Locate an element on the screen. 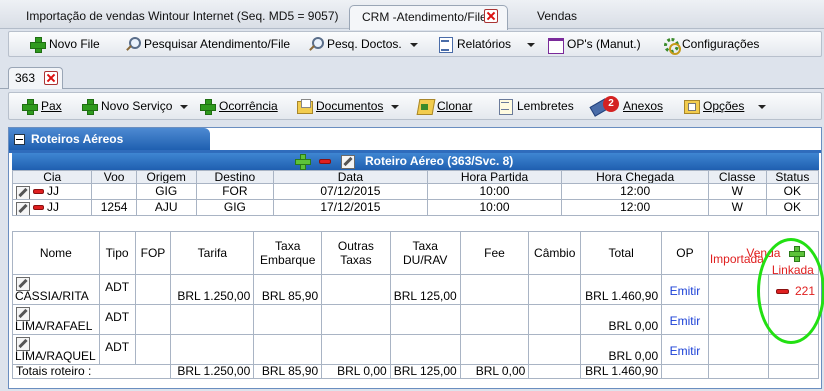 The width and height of the screenshot is (824, 391). documentos-button: Documentos is located at coordinates (348, 107).